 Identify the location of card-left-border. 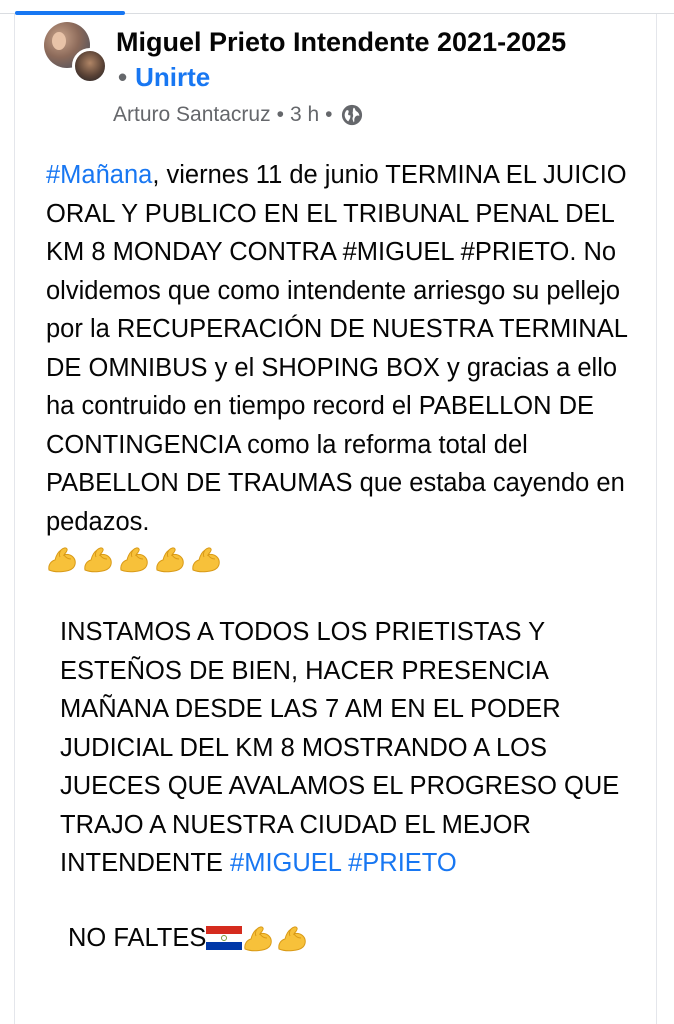
(14, 519).